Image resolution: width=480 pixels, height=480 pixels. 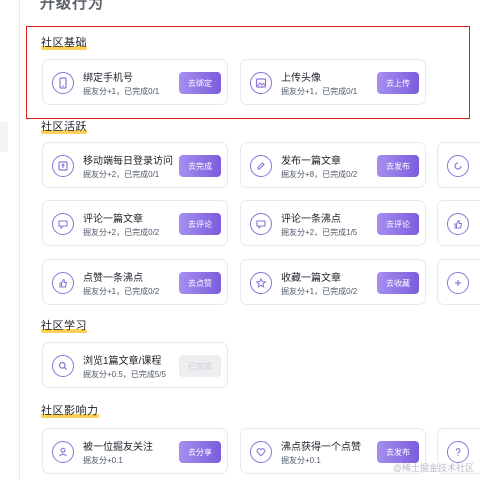 What do you see at coordinates (64, 325) in the screenshot?
I see `section-title-learn: 社区学习` at bounding box center [64, 325].